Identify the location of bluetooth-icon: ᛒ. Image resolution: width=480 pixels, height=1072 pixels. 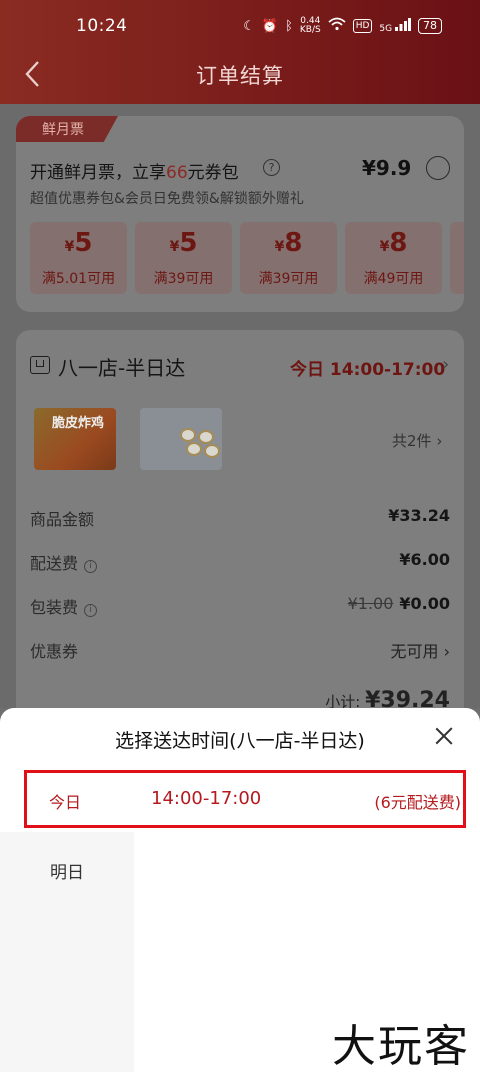
(289, 26).